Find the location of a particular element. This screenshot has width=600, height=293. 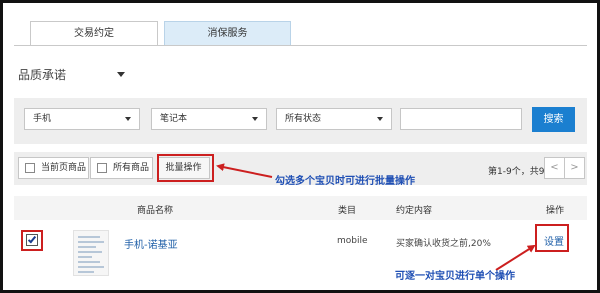

select-current-page-button: 当前页商品 is located at coordinates (53, 168).